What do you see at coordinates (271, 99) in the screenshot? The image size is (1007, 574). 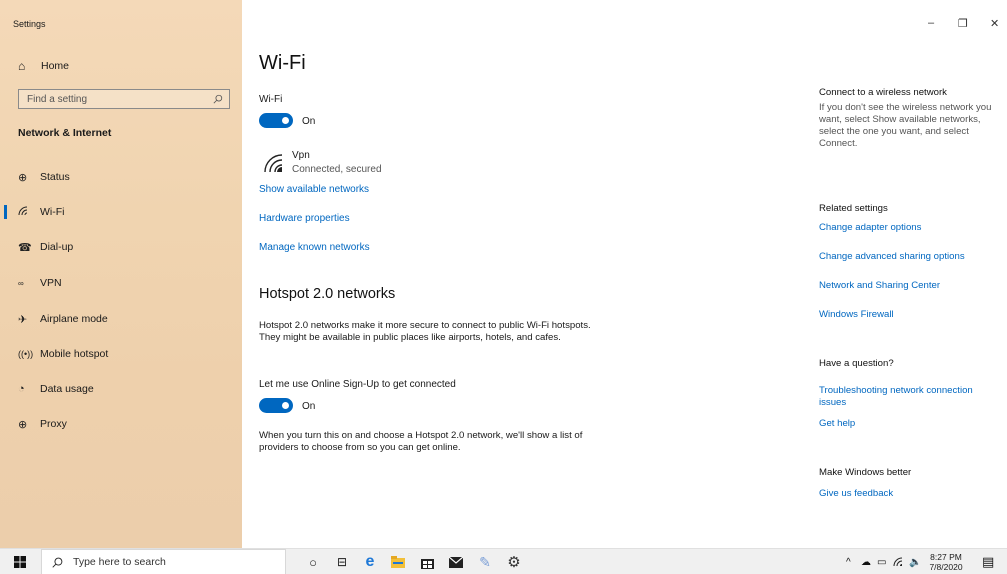 I see `wifi-label: Wi-Fi` at bounding box center [271, 99].